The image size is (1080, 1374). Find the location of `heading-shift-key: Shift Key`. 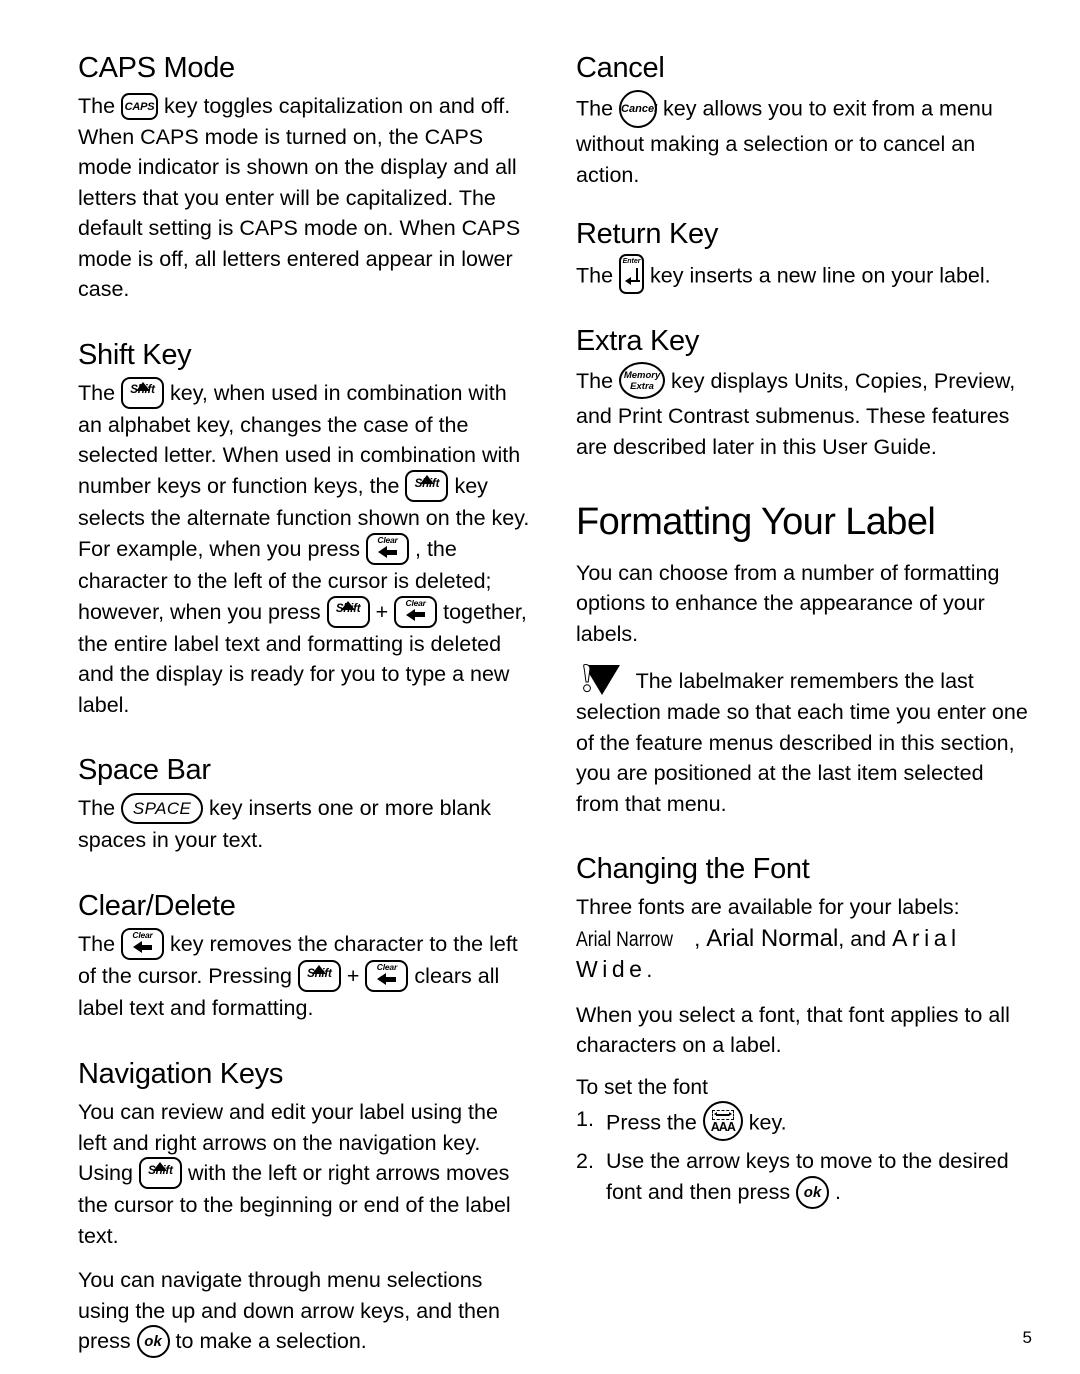

heading-shift-key: Shift Key is located at coordinates (135, 354).